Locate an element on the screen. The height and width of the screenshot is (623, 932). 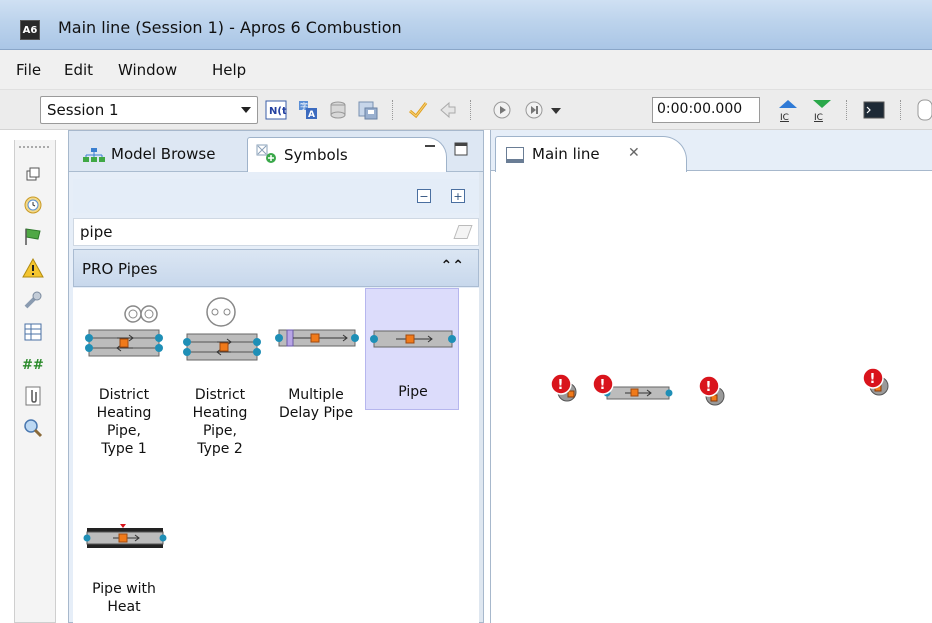
diagram-icon is located at coordinates (515, 155).